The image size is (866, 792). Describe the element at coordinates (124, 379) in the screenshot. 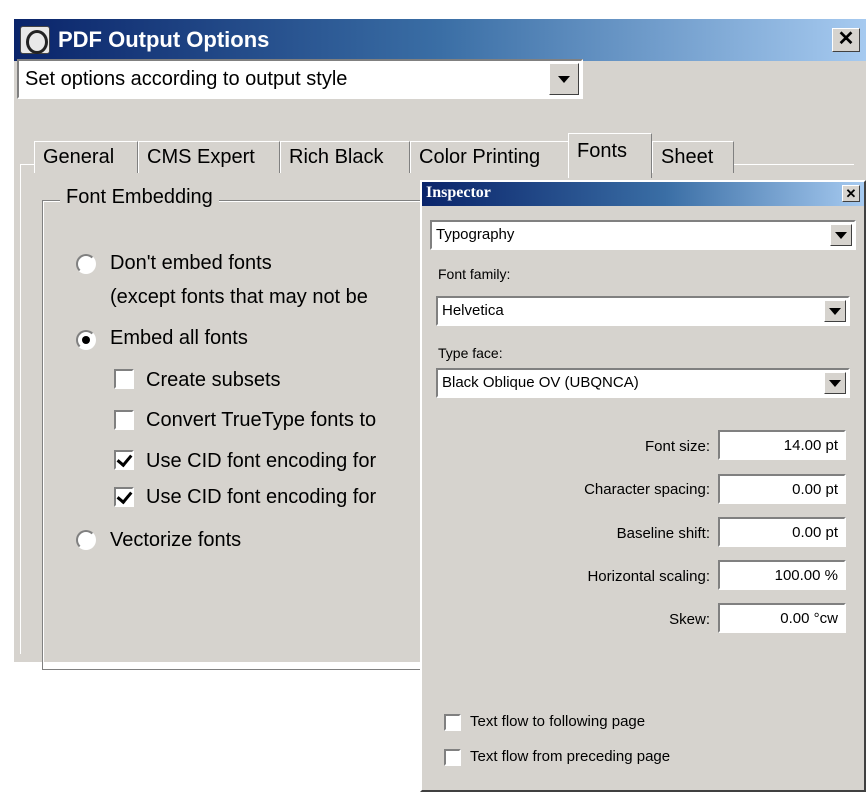

I see `create-subsets-checkbox` at that location.